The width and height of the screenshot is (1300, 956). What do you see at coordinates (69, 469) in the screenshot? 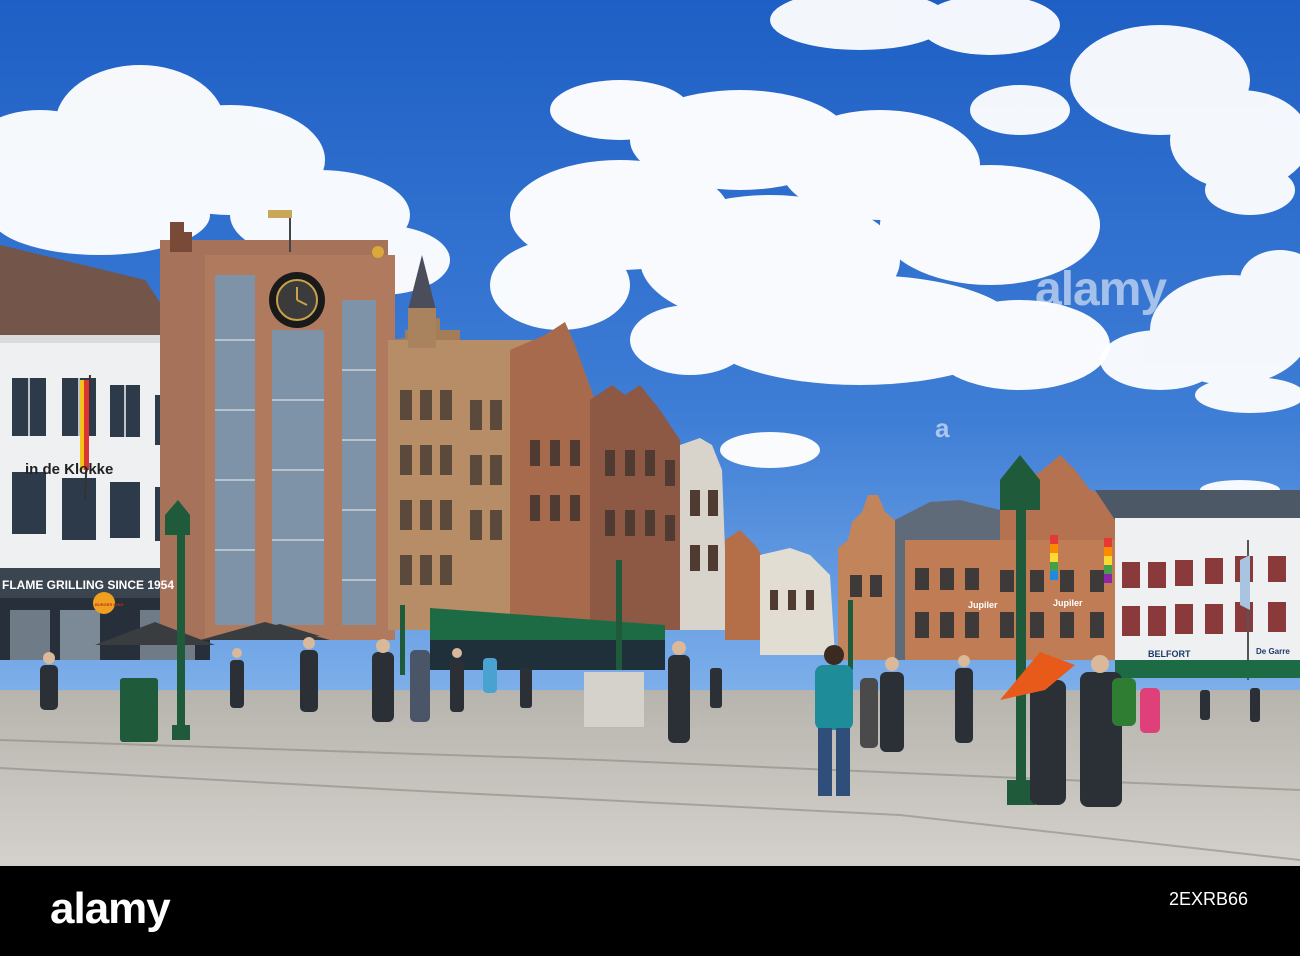
I see `sign-in-de-klokke: in de Klokke` at bounding box center [69, 469].